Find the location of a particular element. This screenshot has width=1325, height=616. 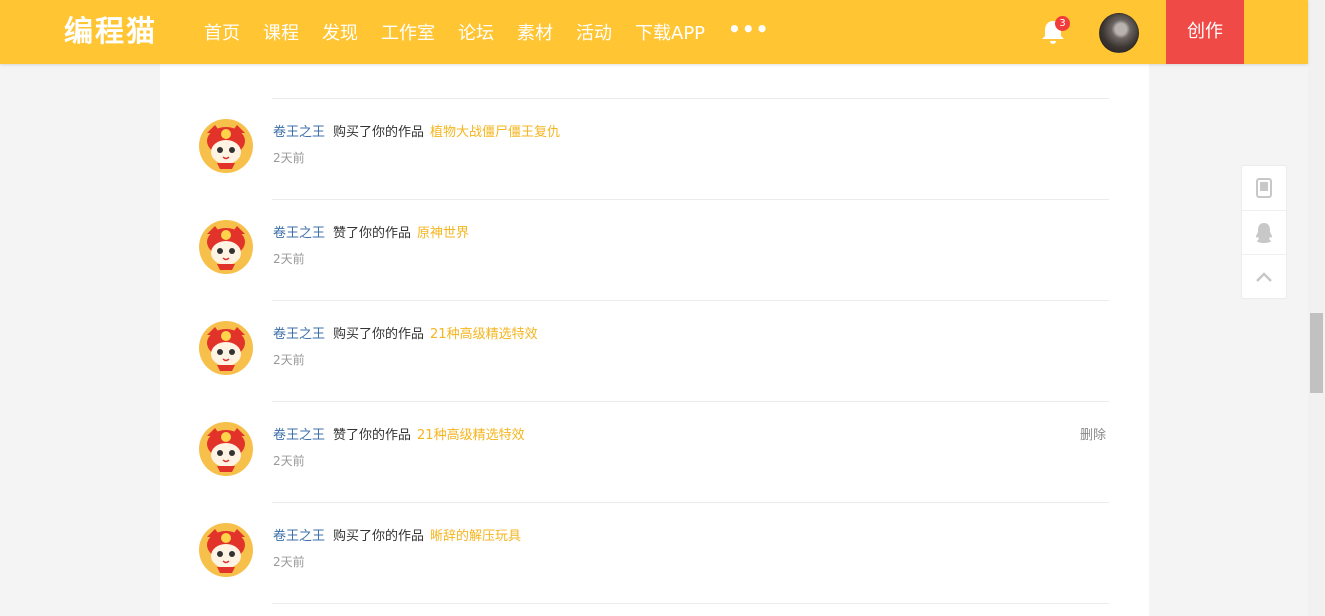

page-scrollbar is located at coordinates (1316, 308).